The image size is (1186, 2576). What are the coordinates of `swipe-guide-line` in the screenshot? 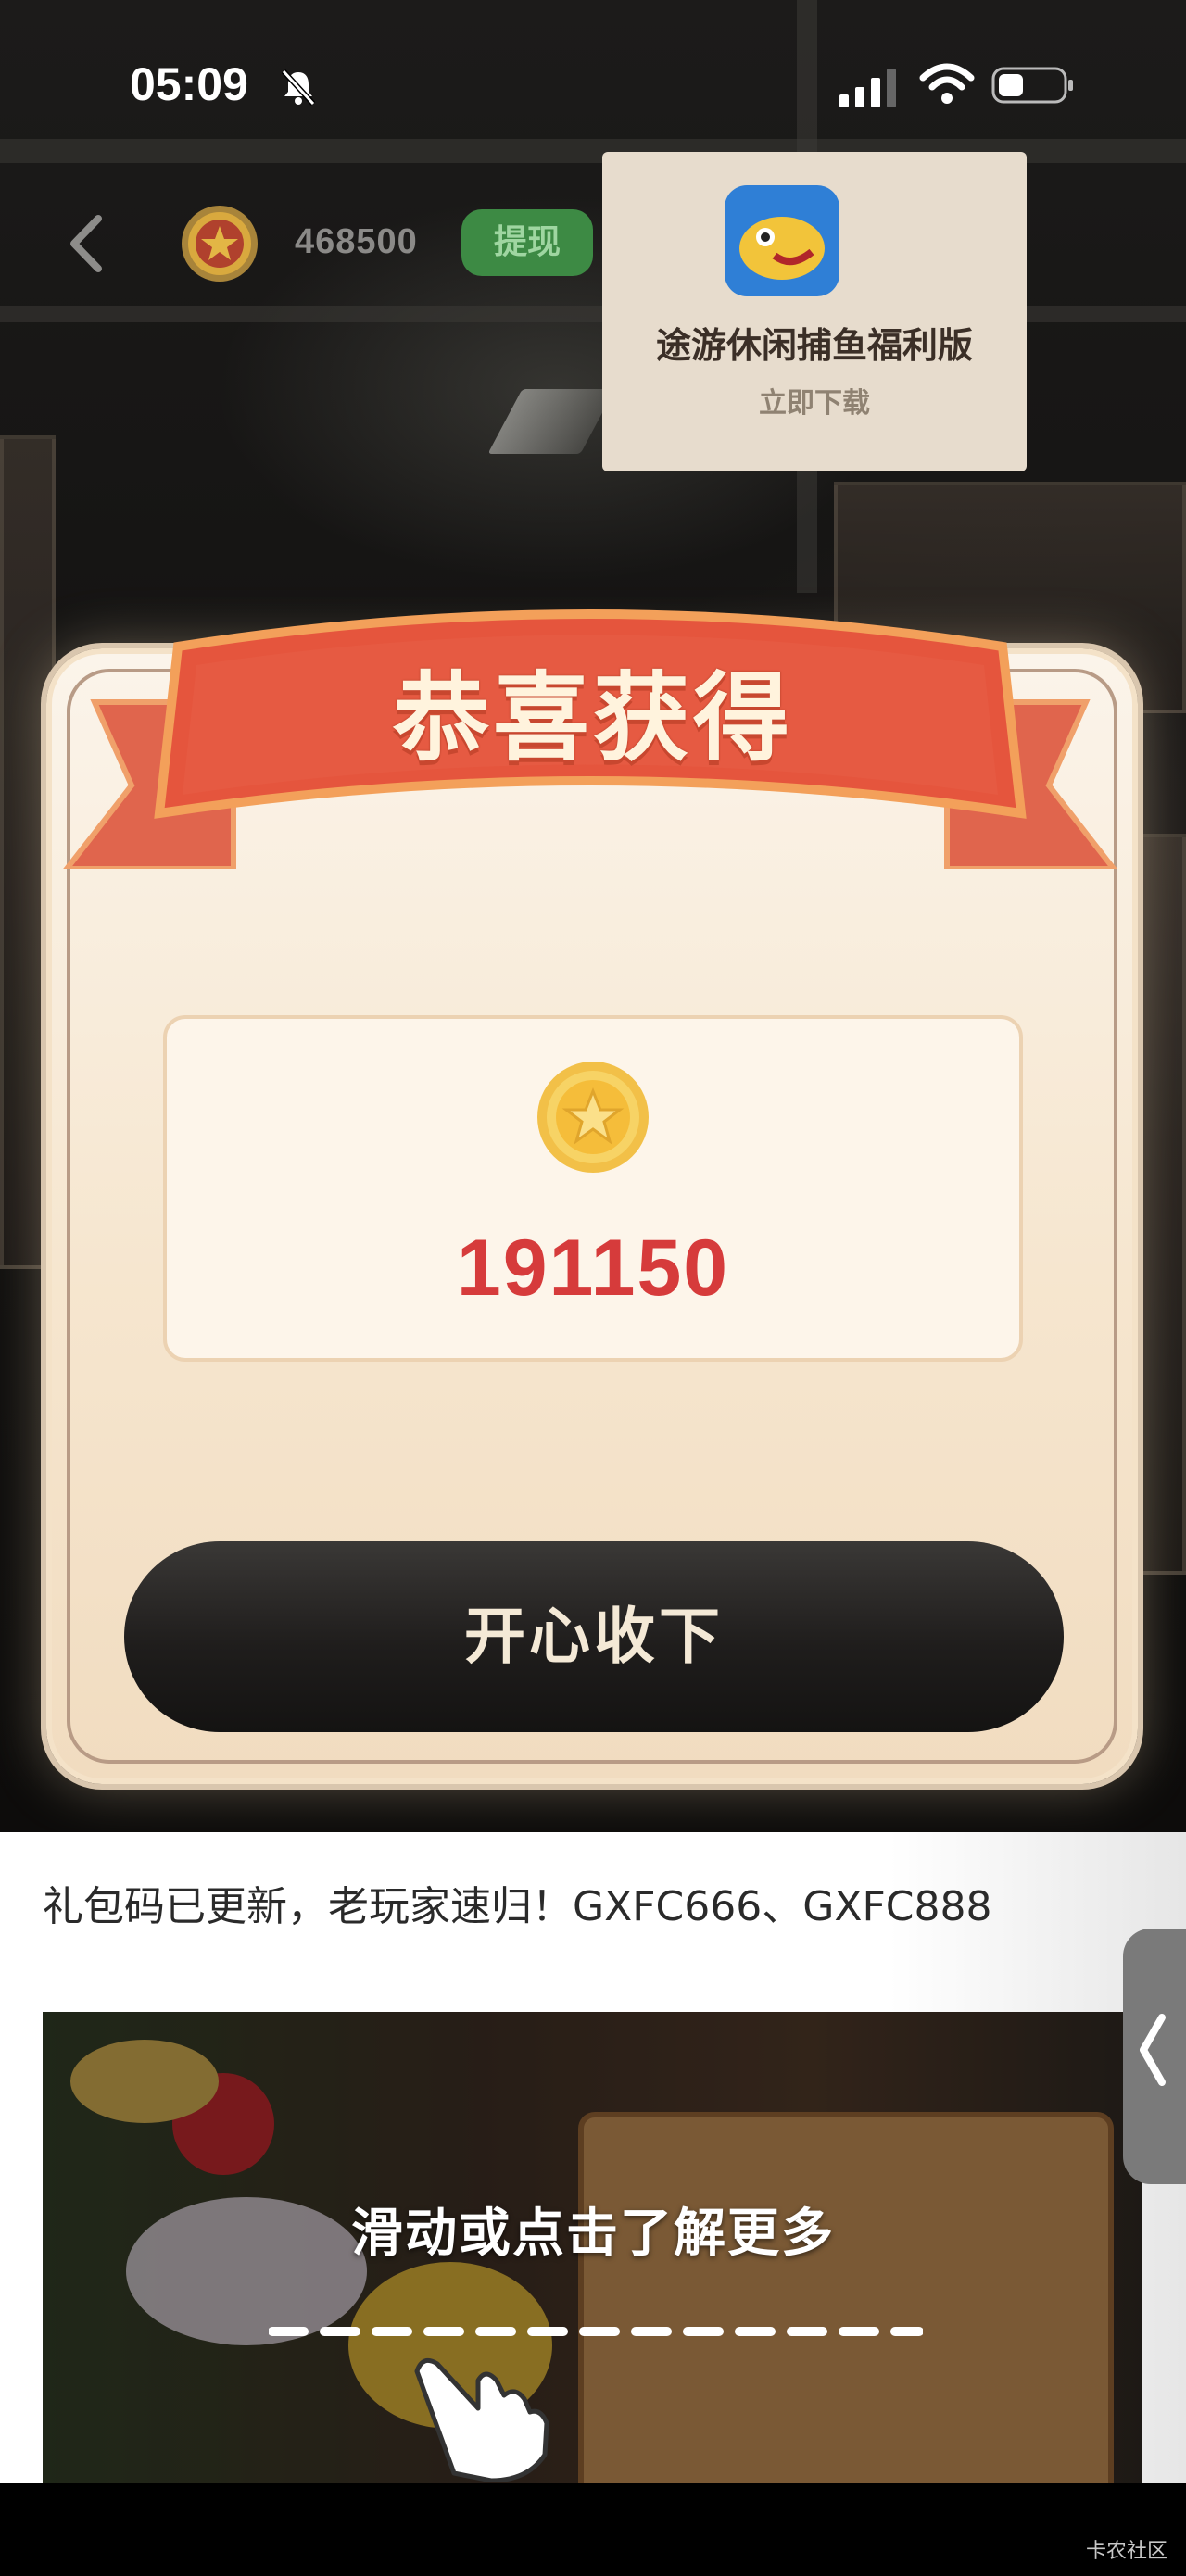 It's located at (596, 2331).